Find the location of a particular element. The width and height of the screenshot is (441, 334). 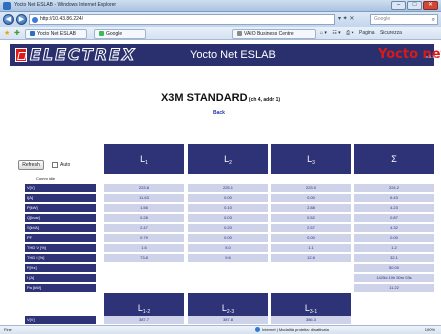

toolbar-commands: ⌂ ▾ ☷ ▾ ⎙ ▾ Pagina Sicurezza is located at coordinates (363, 33).